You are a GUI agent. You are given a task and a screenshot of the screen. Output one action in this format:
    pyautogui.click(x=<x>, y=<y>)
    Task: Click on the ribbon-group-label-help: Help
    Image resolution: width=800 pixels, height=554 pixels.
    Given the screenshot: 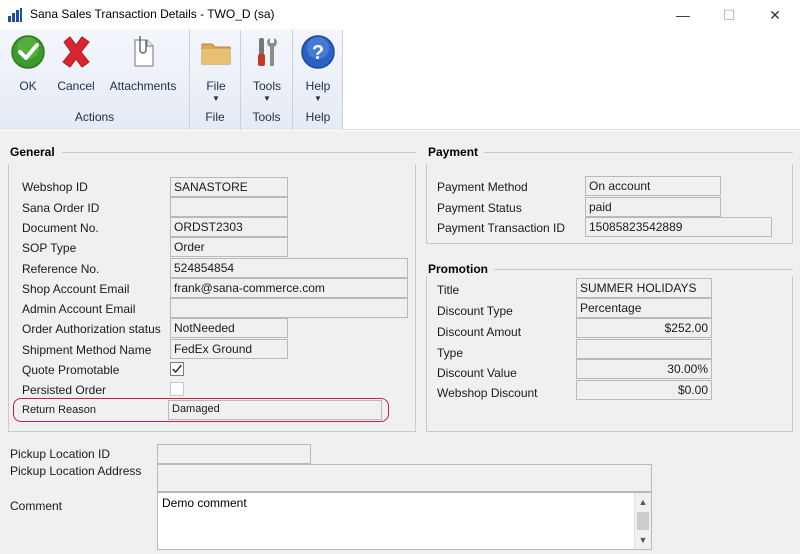 What is the action you would take?
    pyautogui.click(x=318, y=117)
    